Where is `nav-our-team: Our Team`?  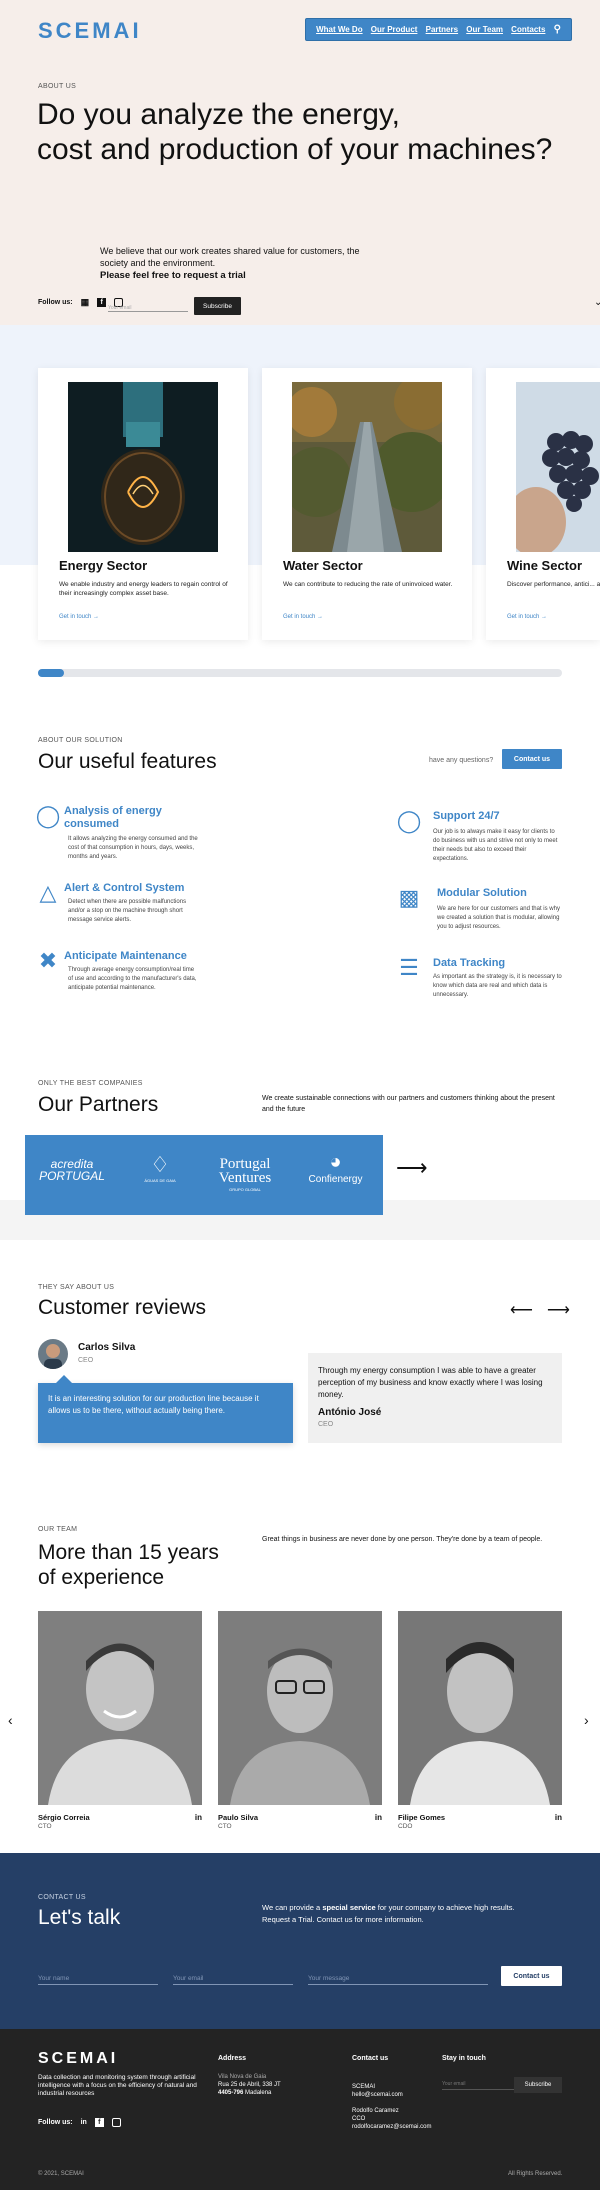 nav-our-team: Our Team is located at coordinates (484, 29).